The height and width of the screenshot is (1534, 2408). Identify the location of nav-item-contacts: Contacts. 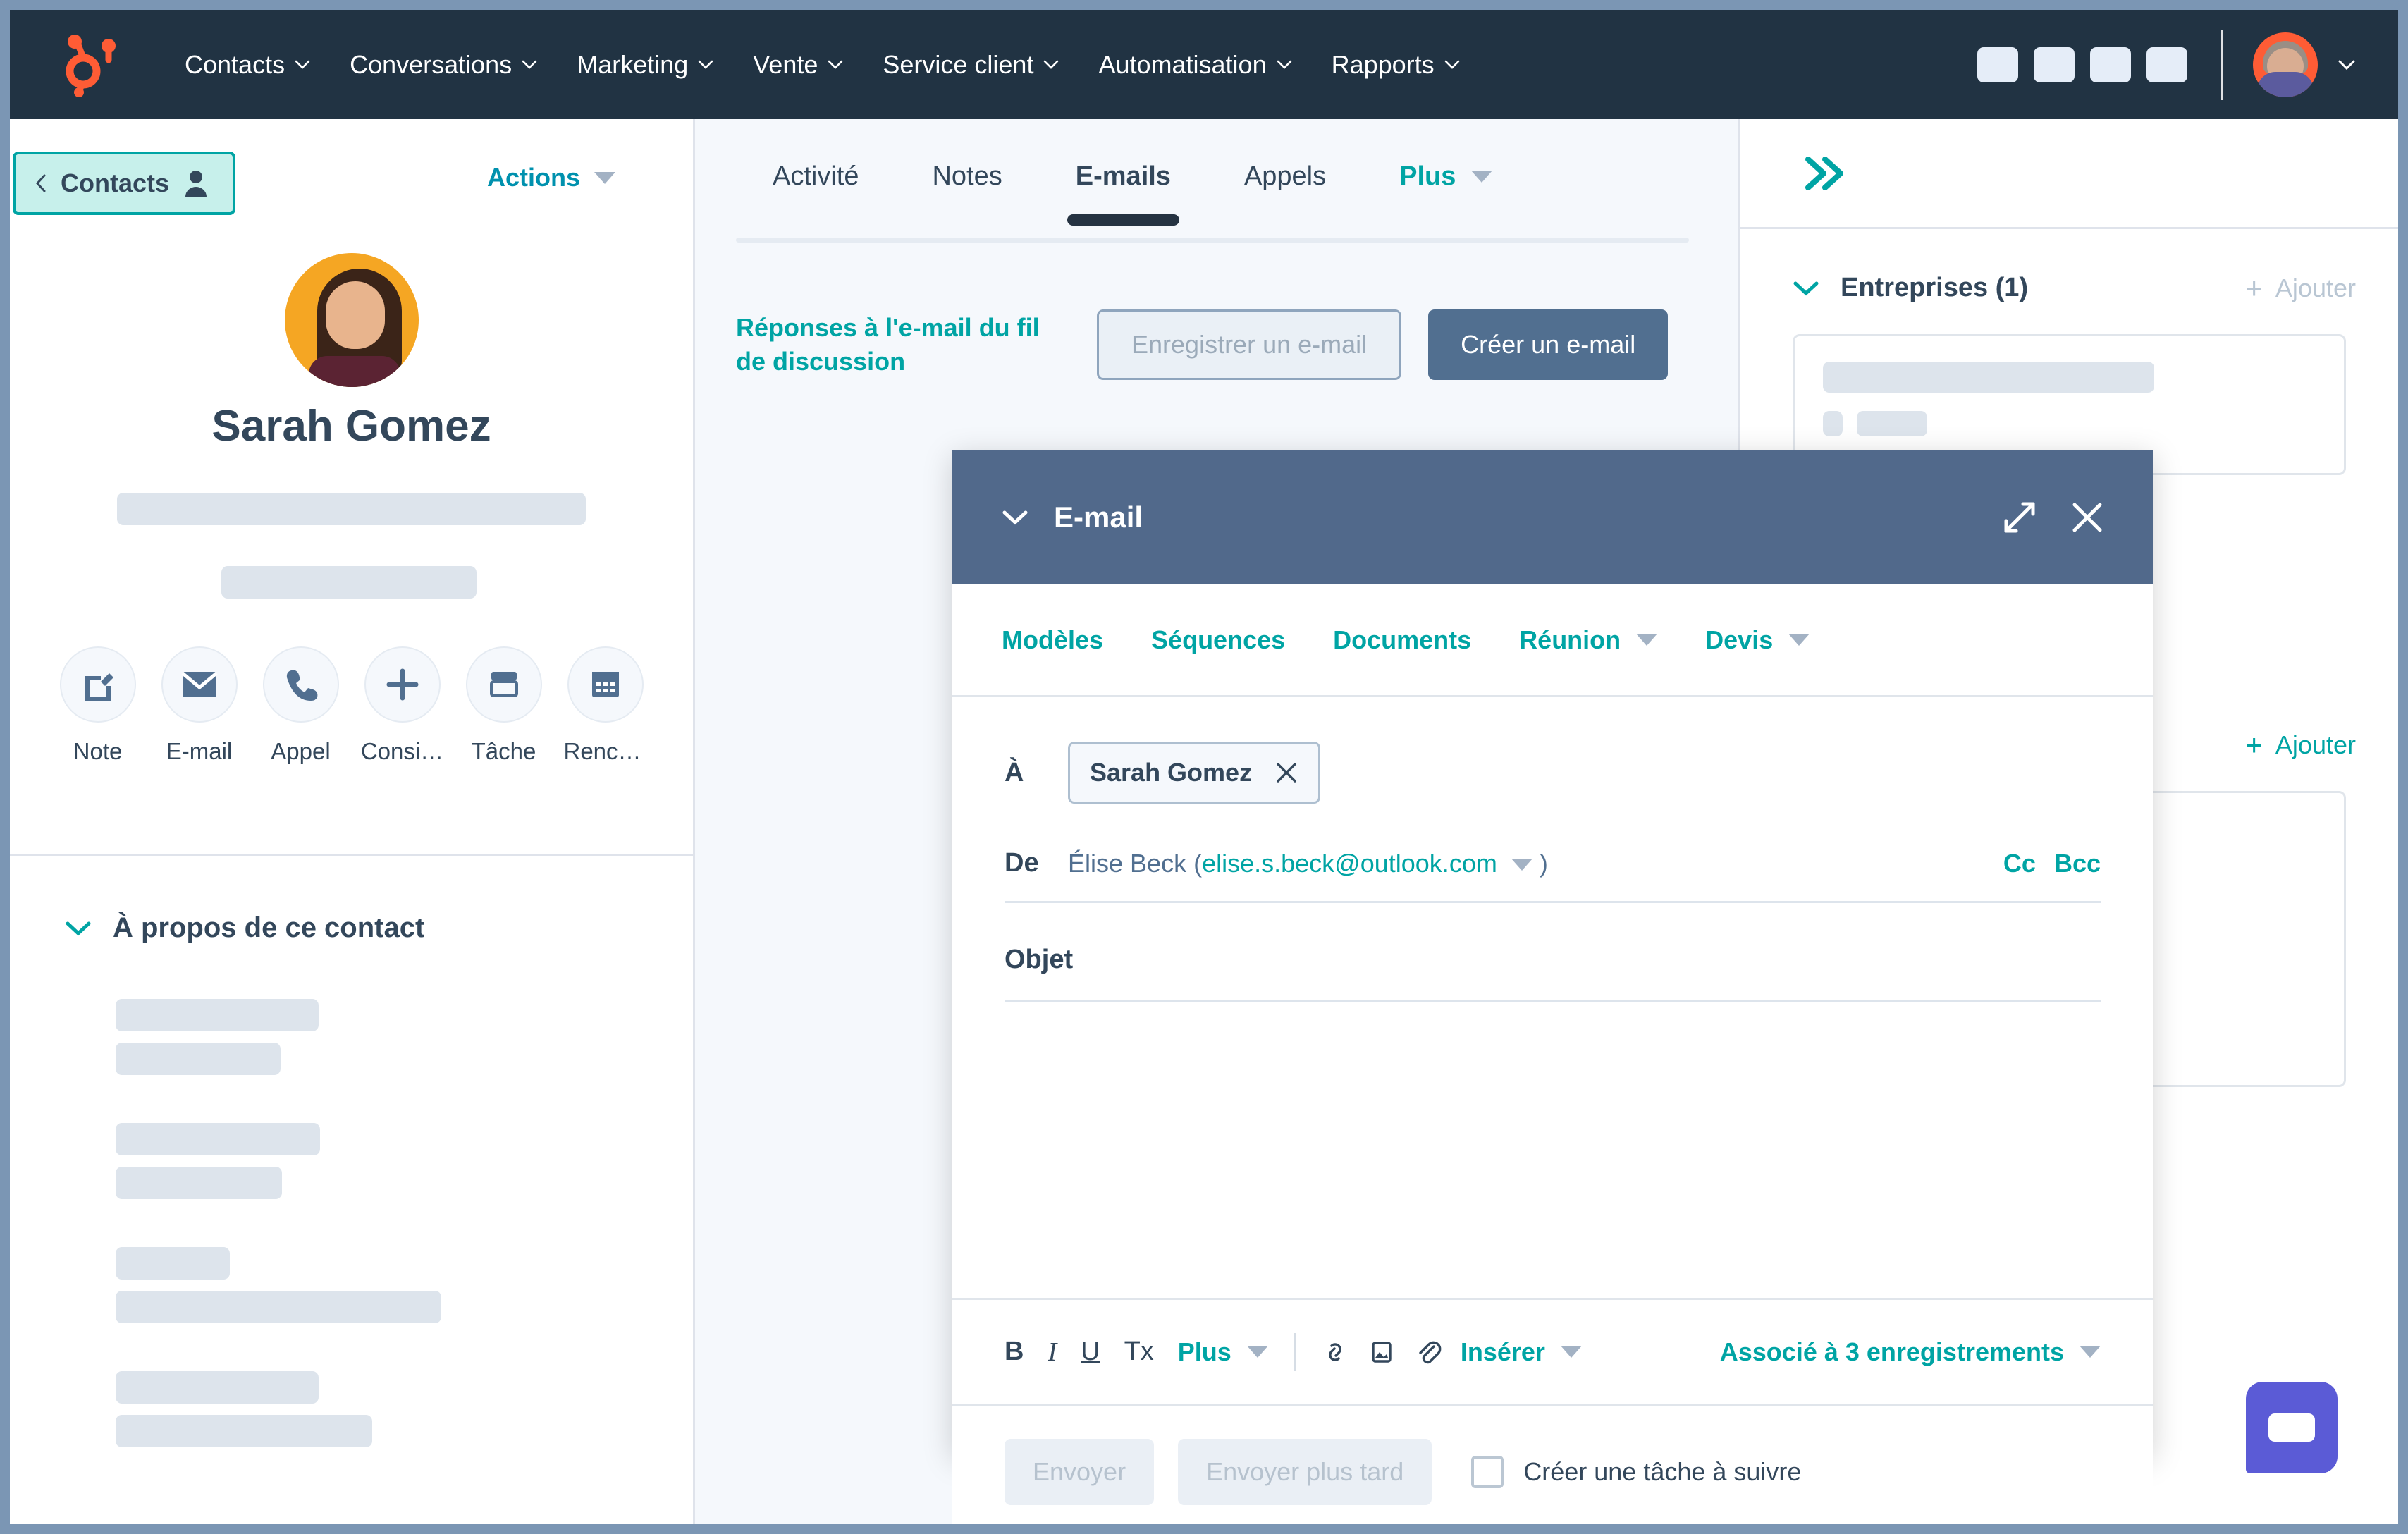
(248, 65).